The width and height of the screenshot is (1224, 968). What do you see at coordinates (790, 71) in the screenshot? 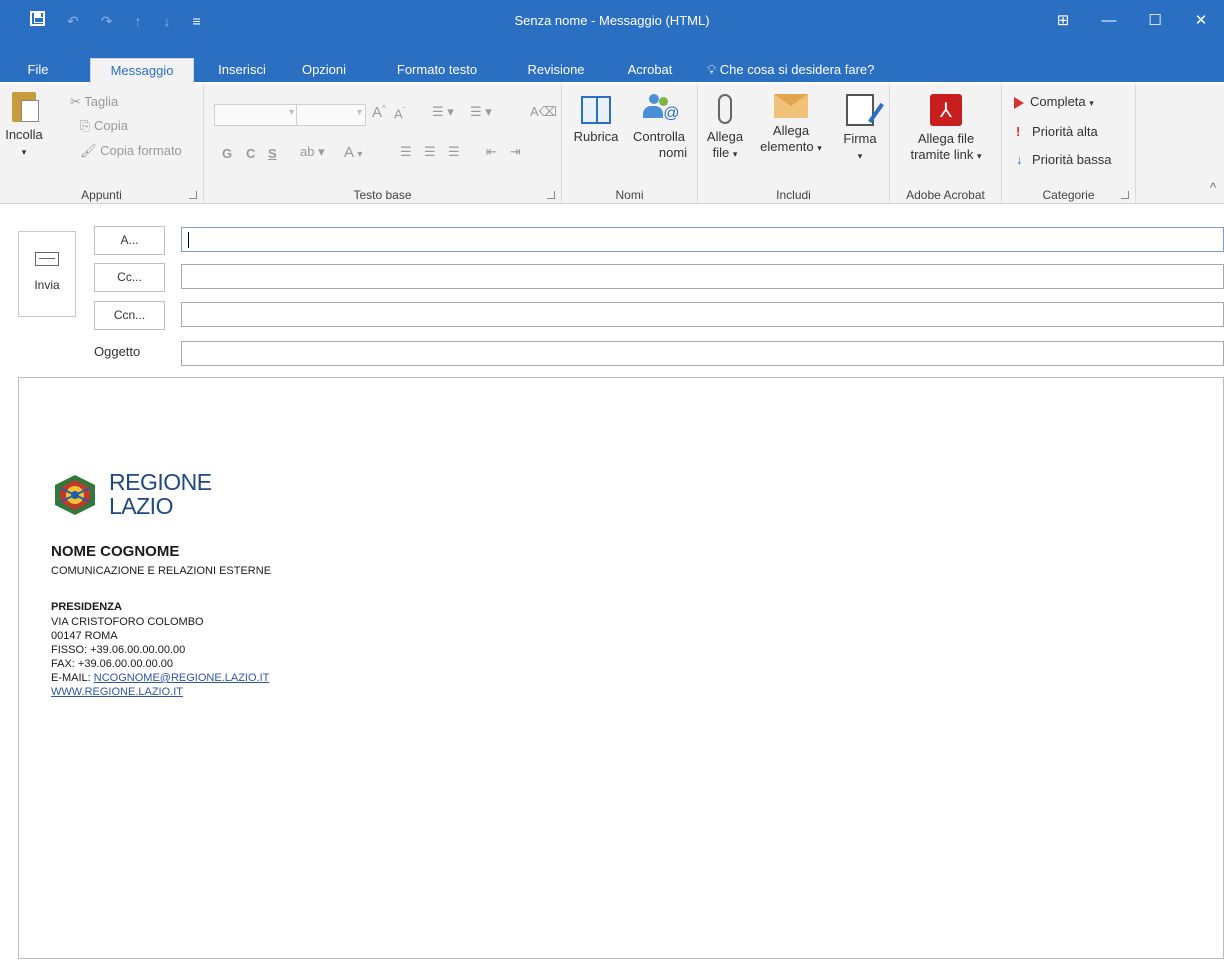
I see `tell-me-search: 💡︎ Che cosa si desidera fare?` at bounding box center [790, 71].